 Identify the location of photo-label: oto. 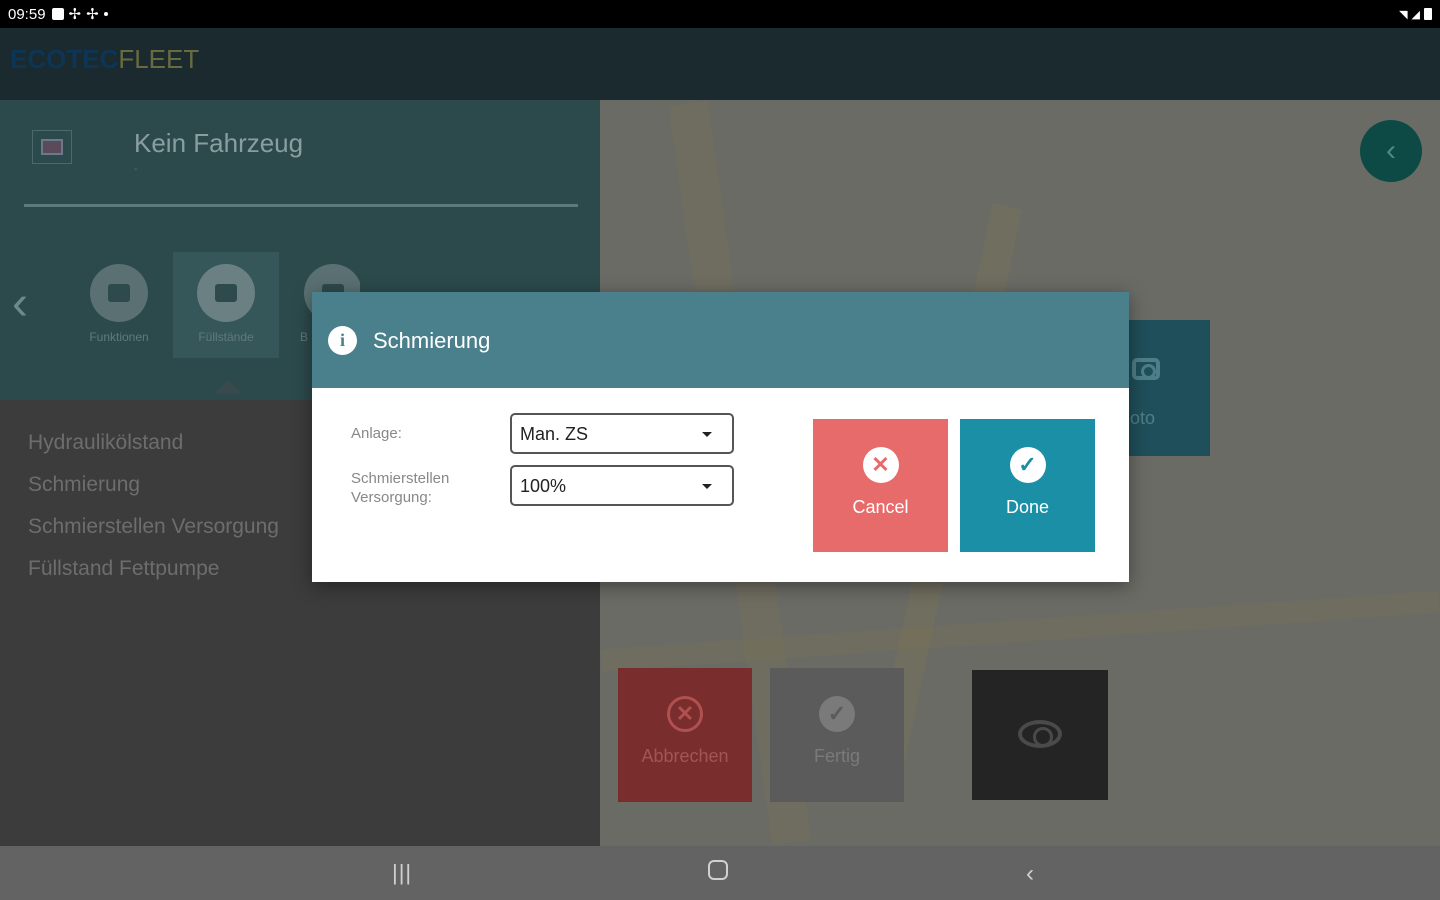
(1143, 418).